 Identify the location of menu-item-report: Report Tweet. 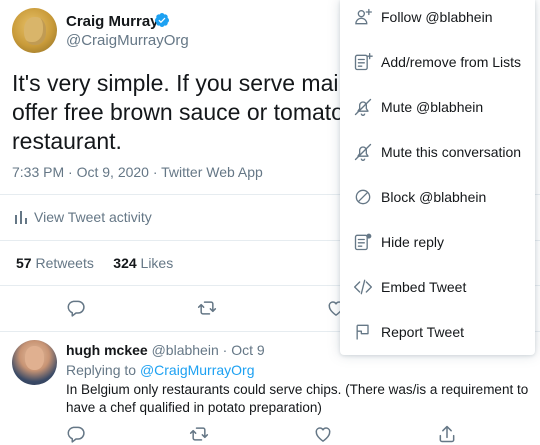
(437, 331).